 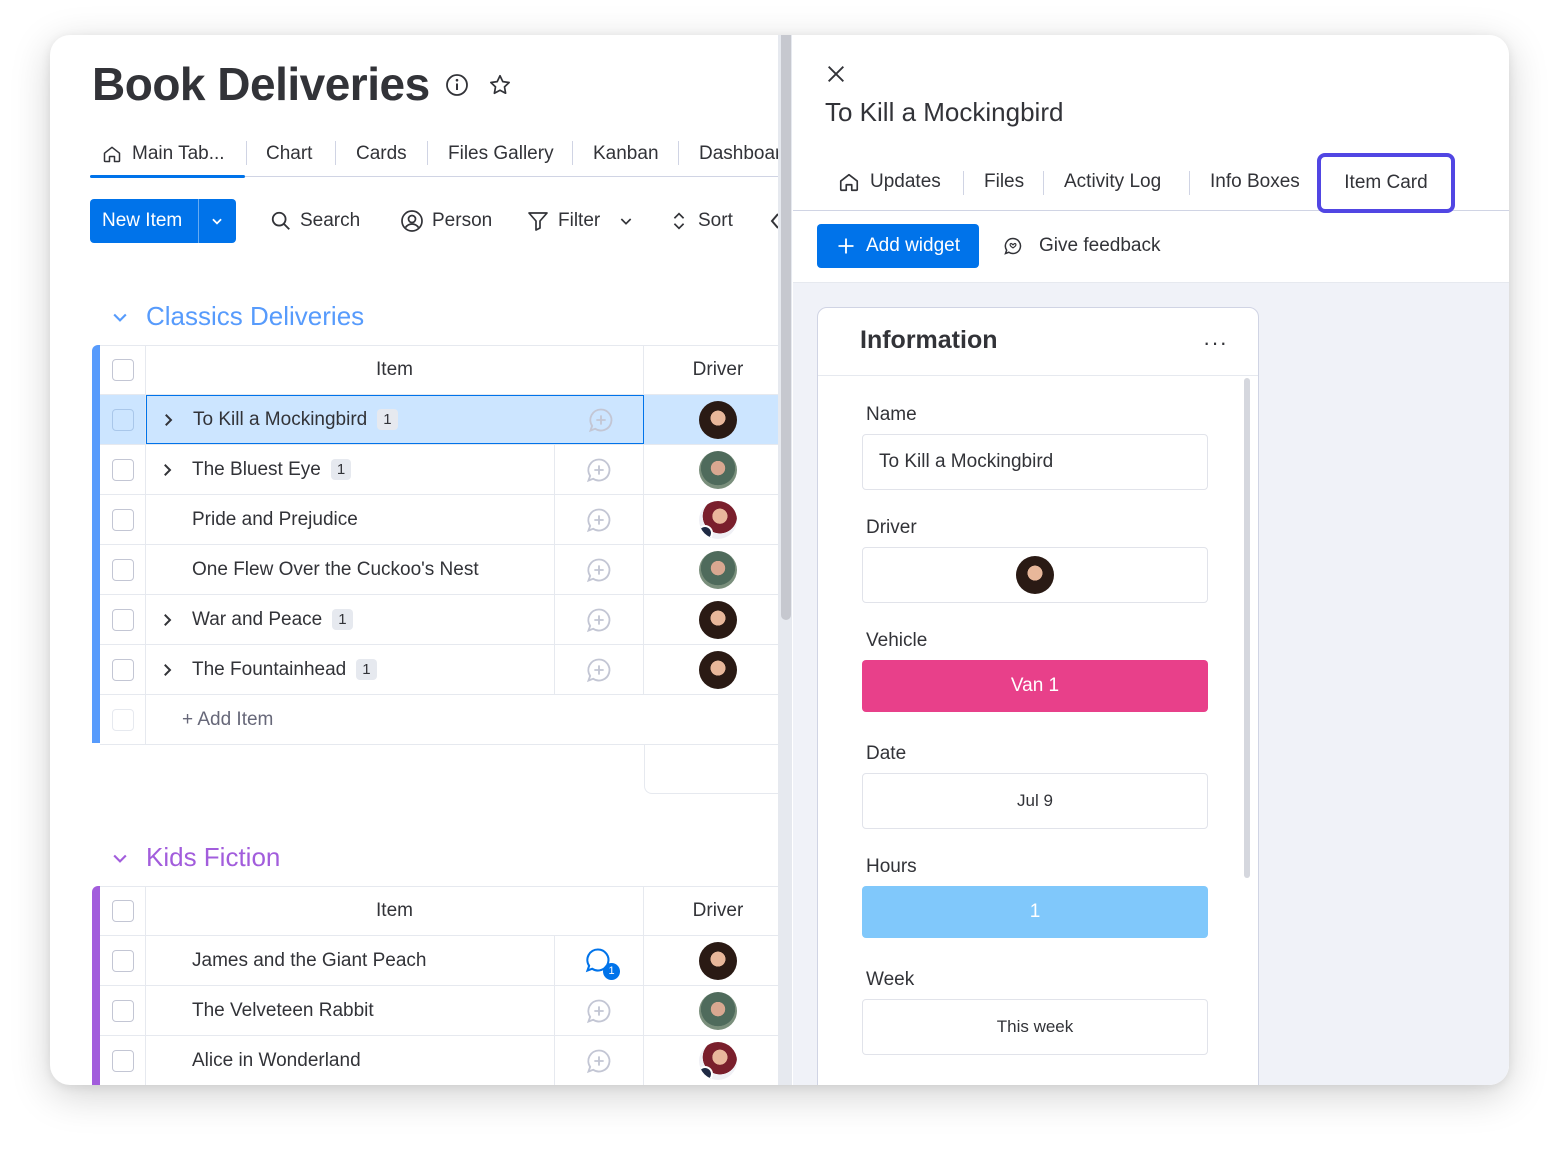 I want to click on column-header-item: Item, so click(x=395, y=370).